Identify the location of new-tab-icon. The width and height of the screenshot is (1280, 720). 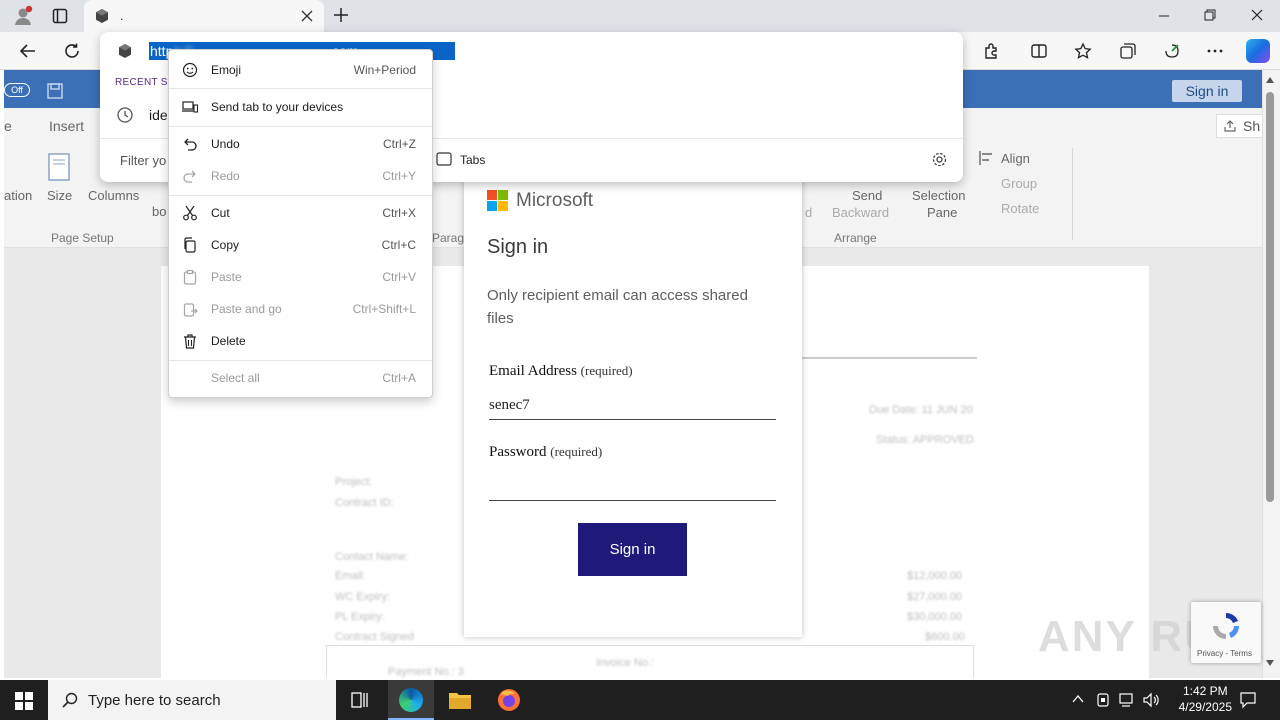
(341, 15).